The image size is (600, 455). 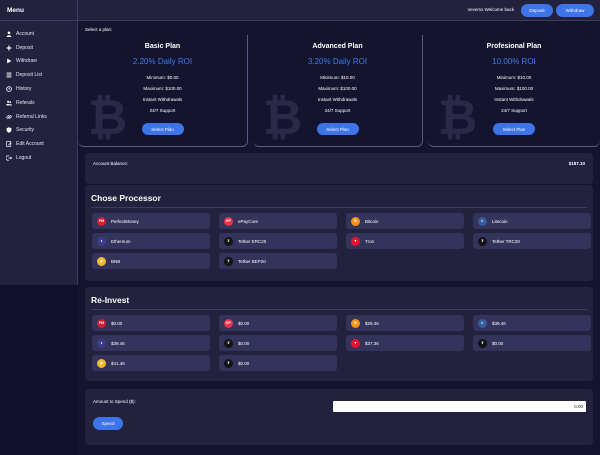 I want to click on sidebar-item-deposit: Deposit, so click(x=38, y=48).